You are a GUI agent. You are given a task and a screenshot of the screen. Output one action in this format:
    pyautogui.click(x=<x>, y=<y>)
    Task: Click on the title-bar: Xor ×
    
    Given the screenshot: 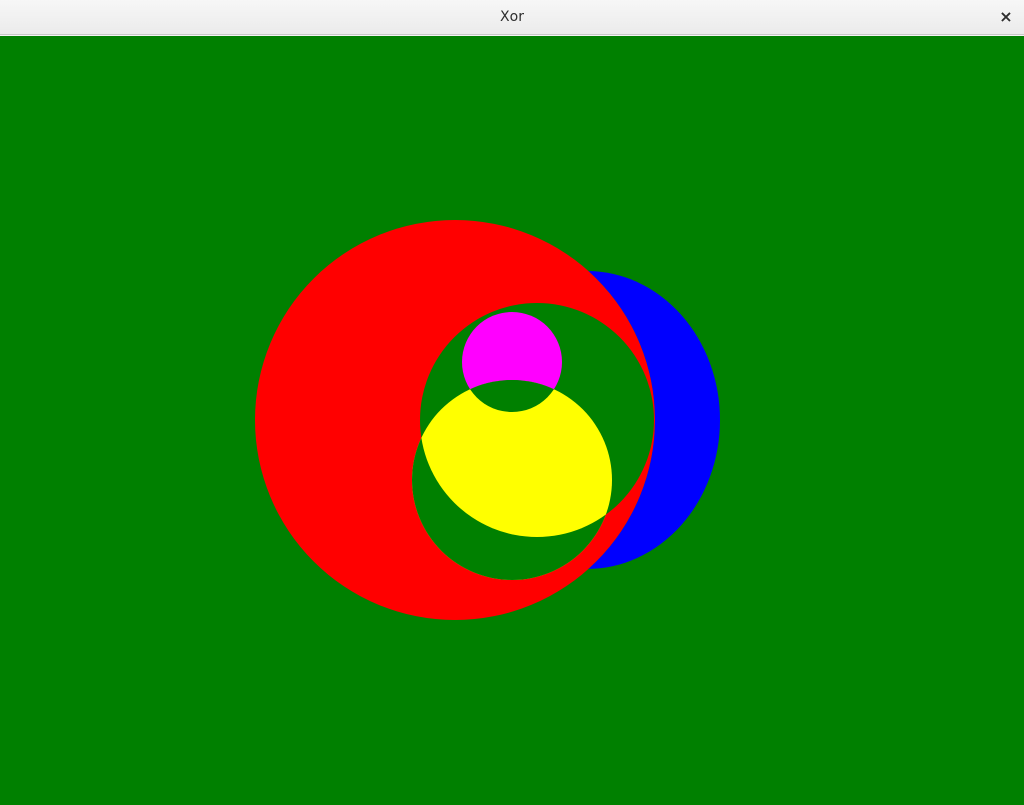 What is the action you would take?
    pyautogui.click(x=512, y=17)
    